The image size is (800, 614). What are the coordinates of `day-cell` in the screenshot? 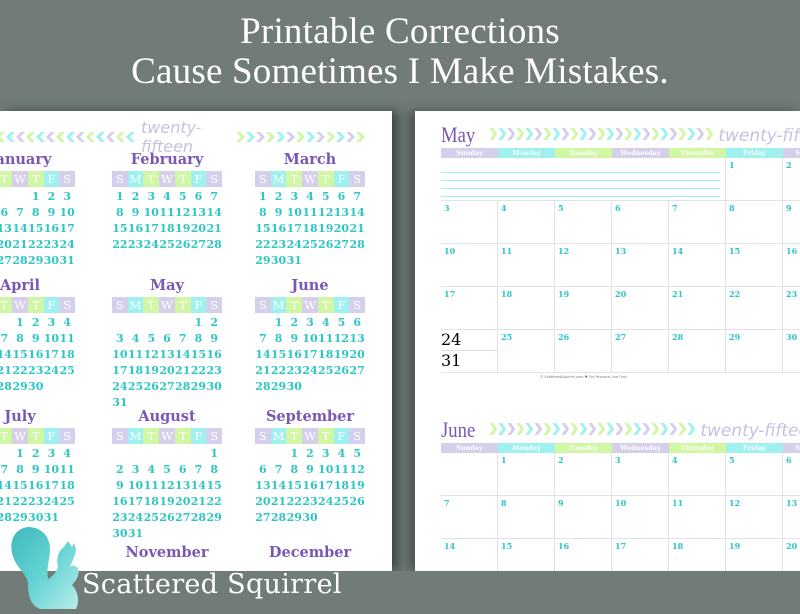 It's located at (469, 474).